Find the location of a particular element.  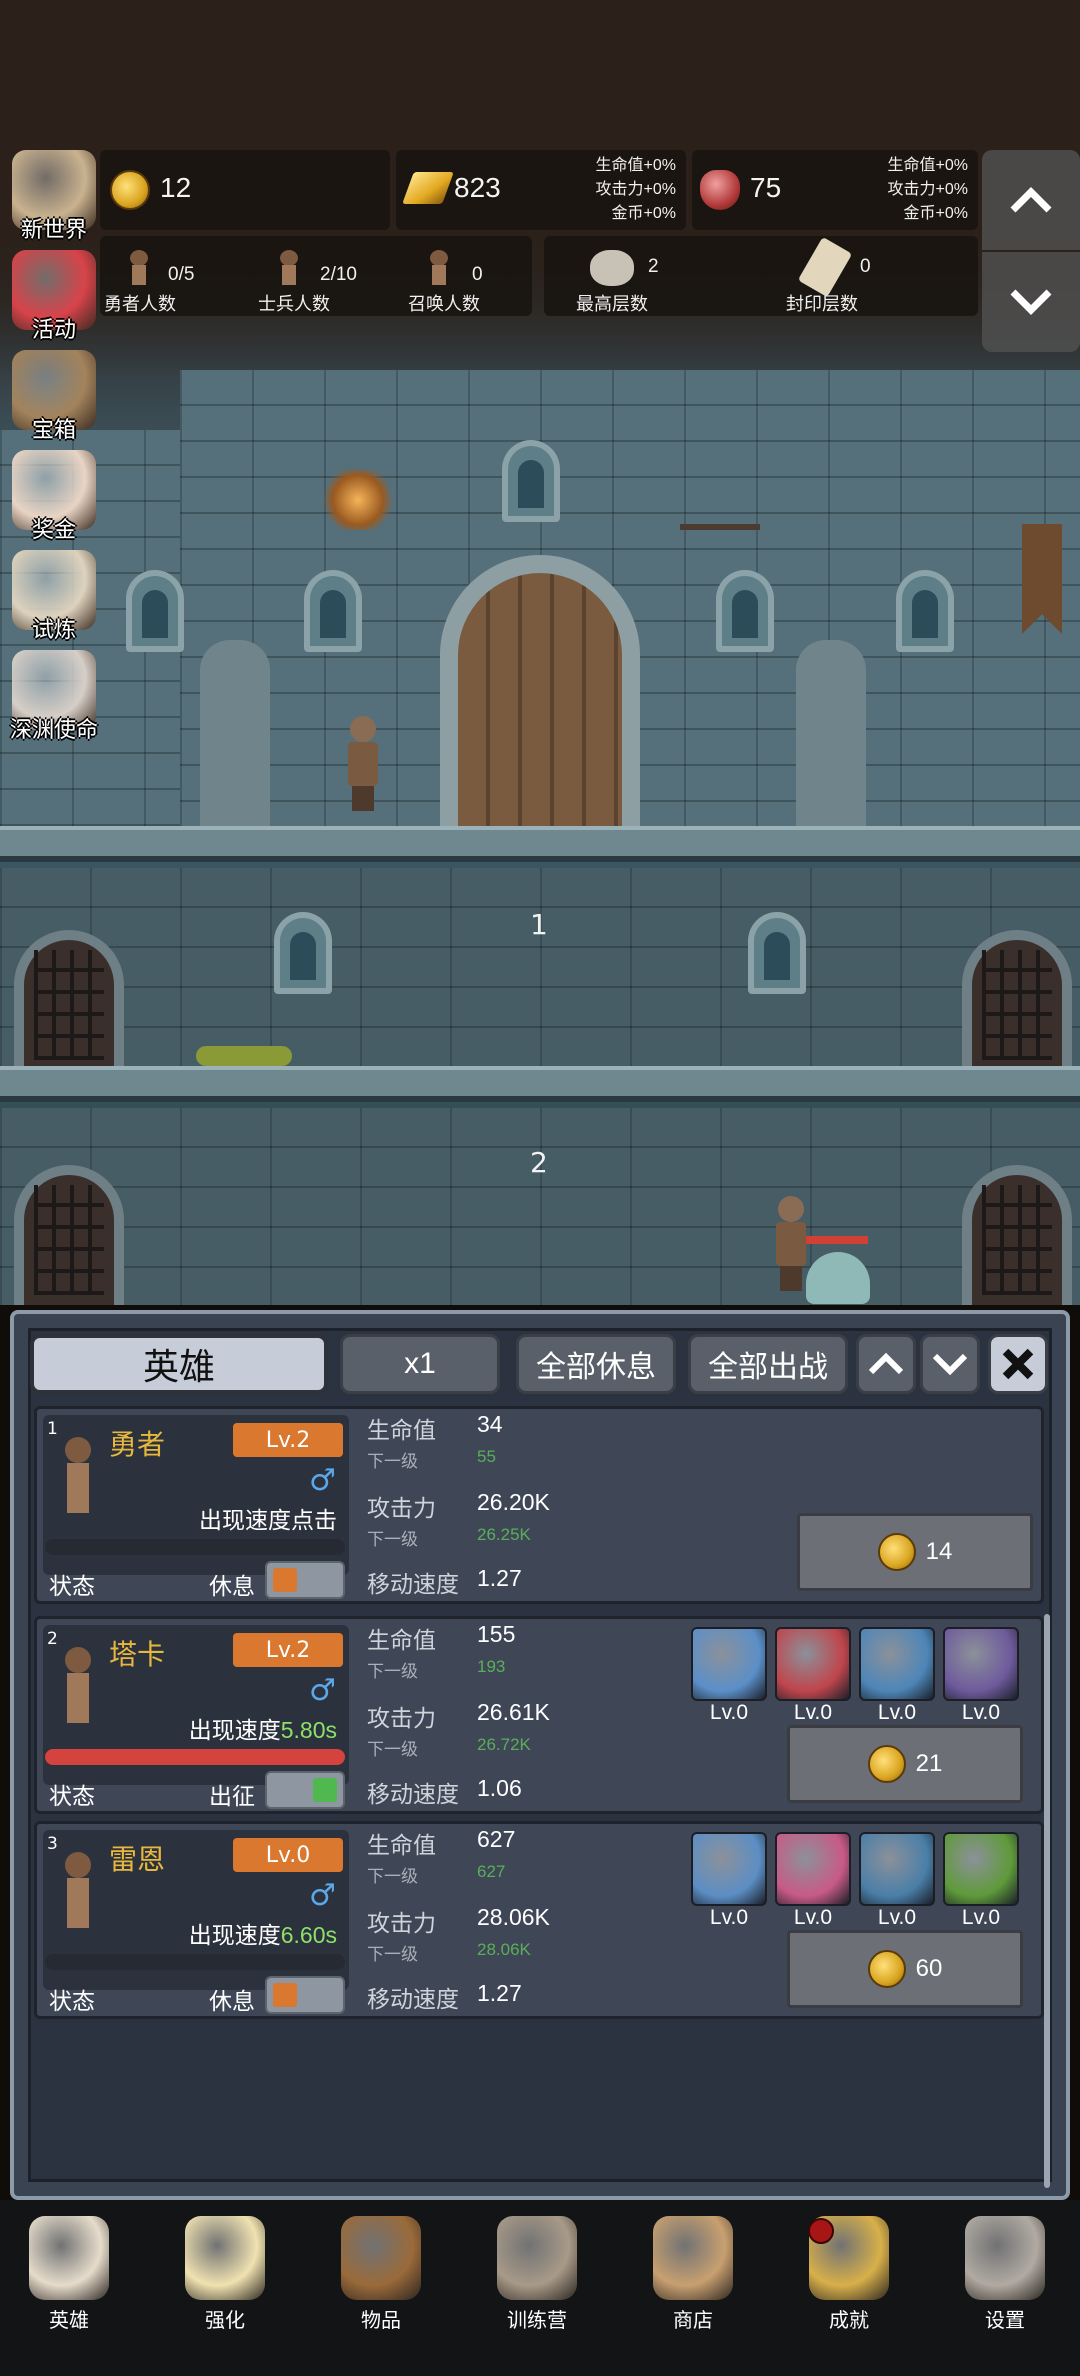

hero-list-scrollbar is located at coordinates (1047, 1901).